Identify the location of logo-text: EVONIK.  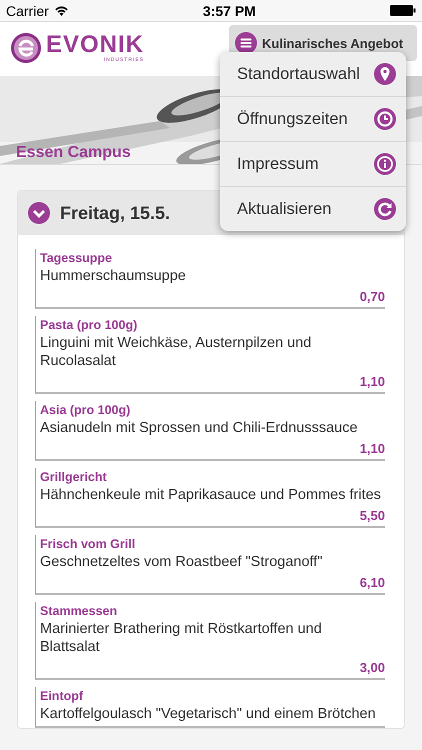
(95, 45).